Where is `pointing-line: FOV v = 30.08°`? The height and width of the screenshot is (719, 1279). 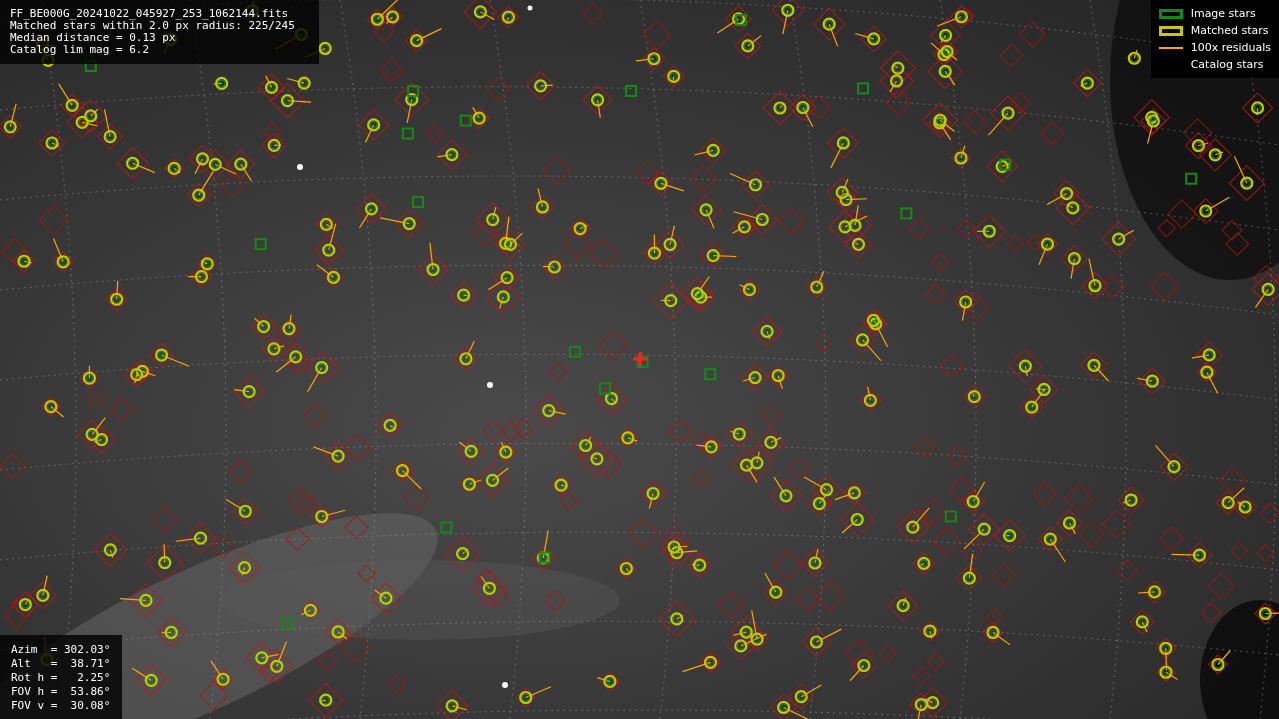 pointing-line: FOV v = 30.08° is located at coordinates (61, 706).